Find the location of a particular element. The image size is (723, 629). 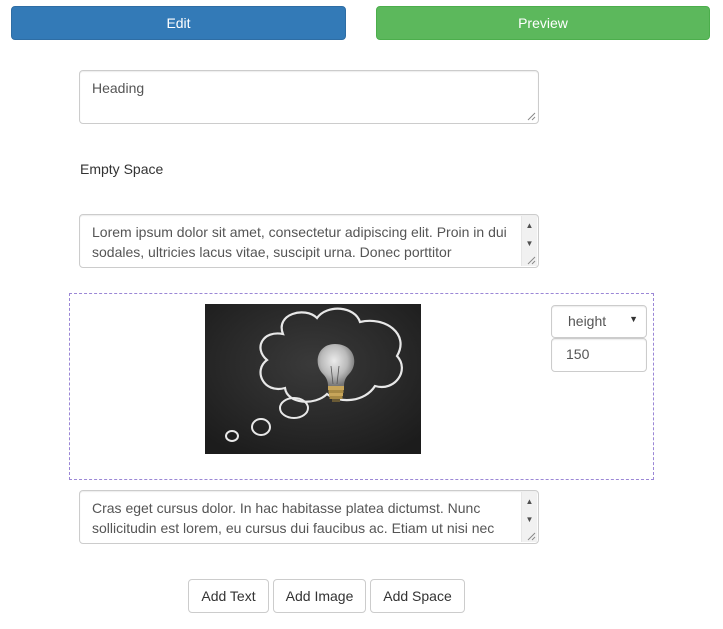

add-space-button: Add Space is located at coordinates (417, 596).